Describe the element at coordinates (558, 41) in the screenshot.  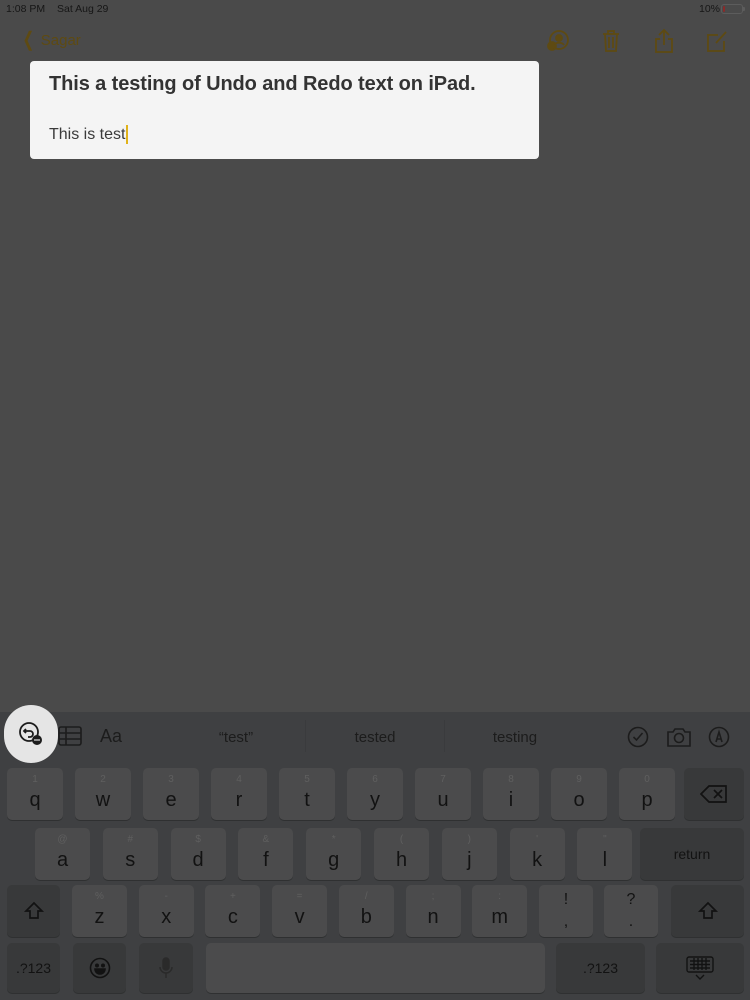
I see `add-person-icon` at that location.